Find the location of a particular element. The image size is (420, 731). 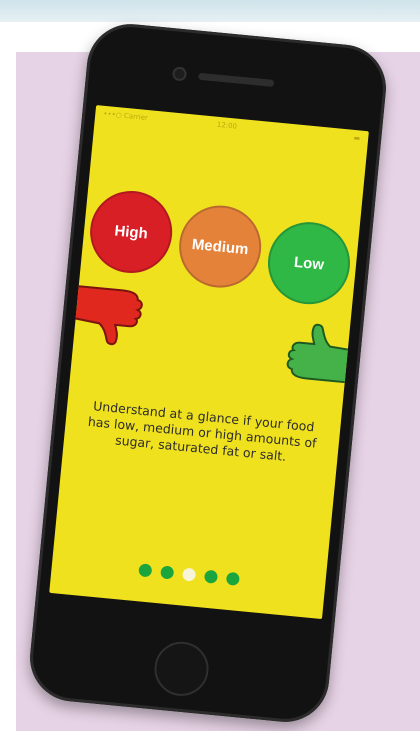

low-circle: Low is located at coordinates (309, 263).